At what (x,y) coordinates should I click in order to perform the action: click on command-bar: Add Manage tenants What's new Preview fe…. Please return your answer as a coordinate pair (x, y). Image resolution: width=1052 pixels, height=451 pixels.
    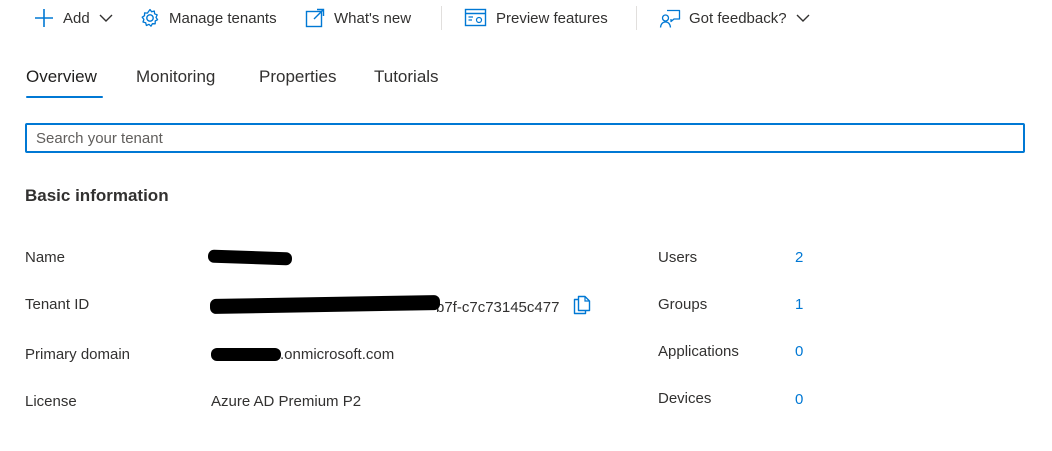
    Looking at the image, I should click on (526, 19).